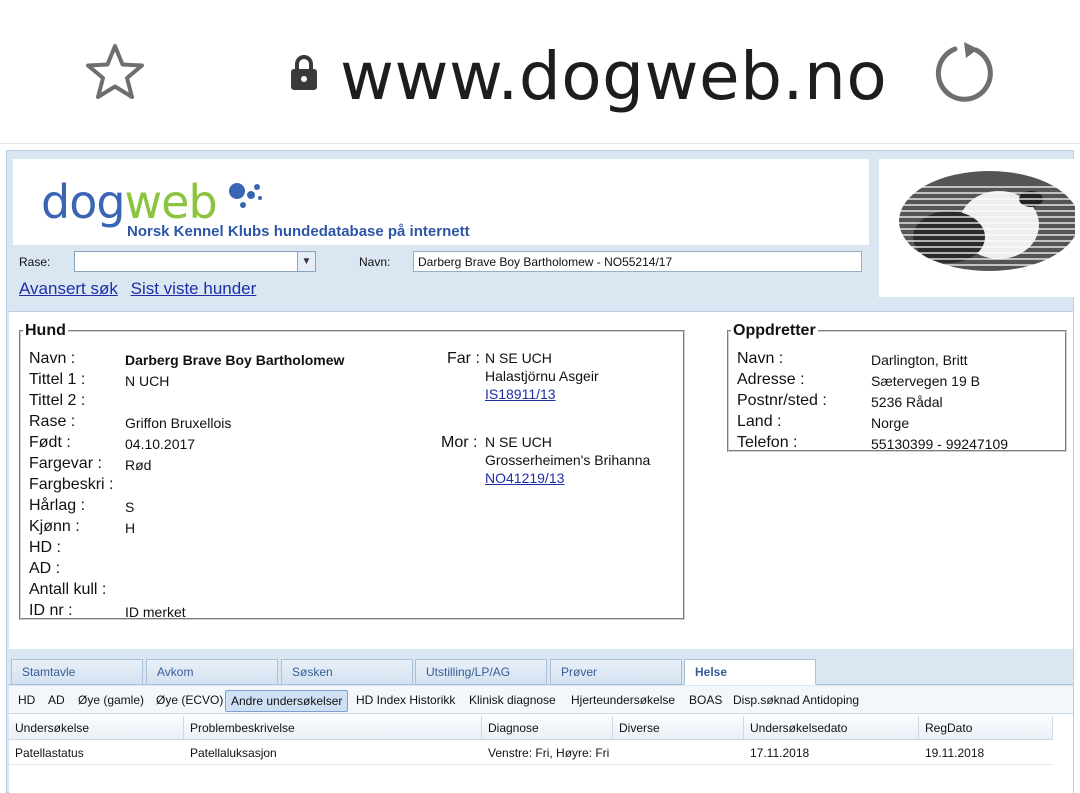 This screenshot has width=1080, height=793. I want to click on hund-label-fargevar: Fargevar :, so click(65, 463).